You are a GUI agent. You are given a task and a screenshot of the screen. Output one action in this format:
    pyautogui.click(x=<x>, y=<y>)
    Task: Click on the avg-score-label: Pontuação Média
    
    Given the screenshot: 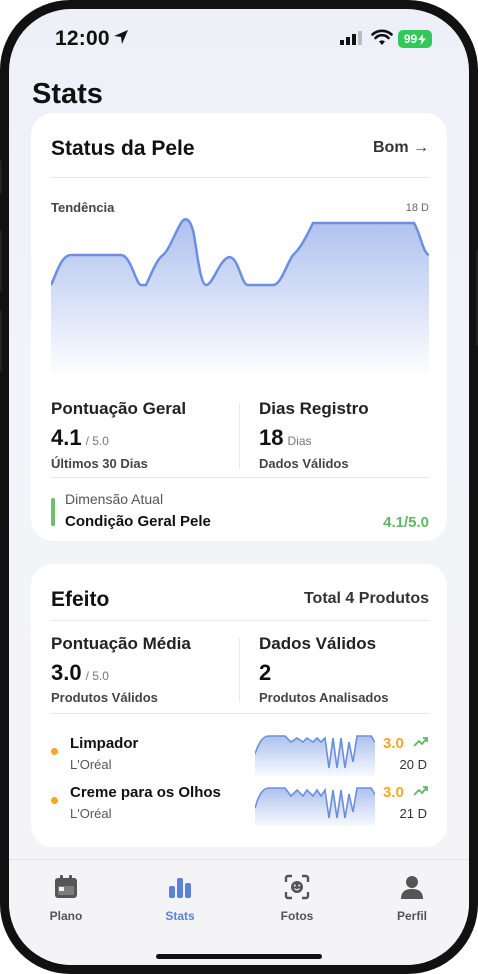 What is the action you would take?
    pyautogui.click(x=121, y=643)
    